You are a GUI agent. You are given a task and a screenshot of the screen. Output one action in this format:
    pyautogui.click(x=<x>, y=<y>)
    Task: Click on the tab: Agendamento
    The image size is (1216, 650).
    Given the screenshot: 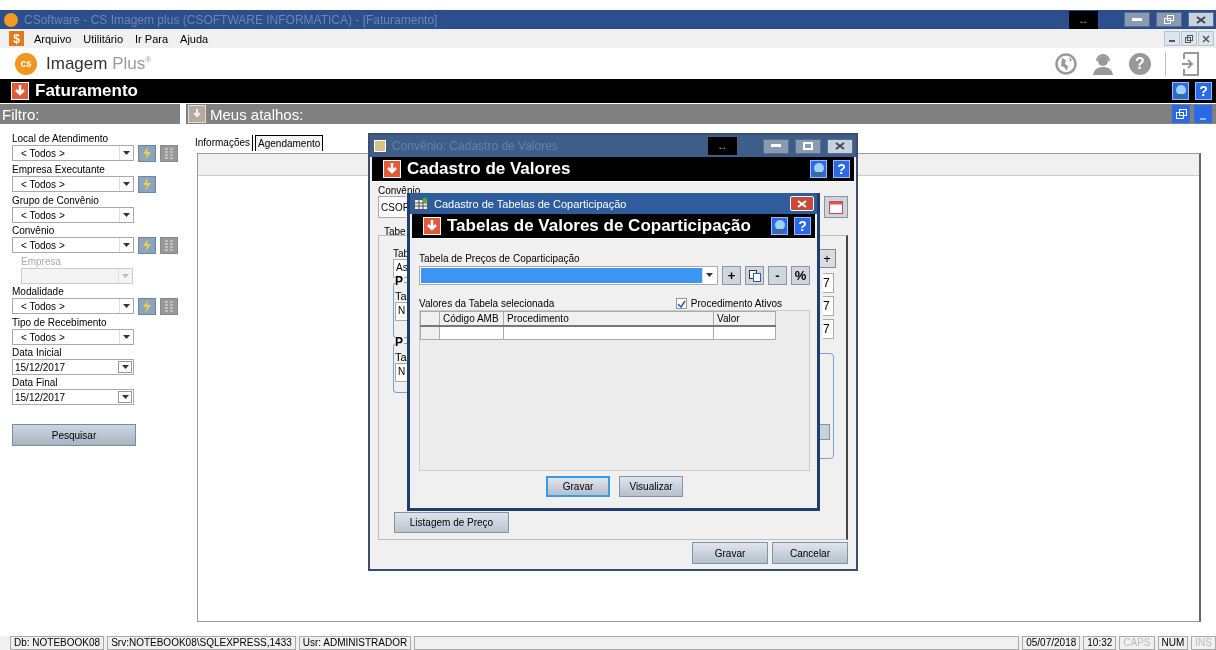 What is the action you would take?
    pyautogui.click(x=289, y=143)
    